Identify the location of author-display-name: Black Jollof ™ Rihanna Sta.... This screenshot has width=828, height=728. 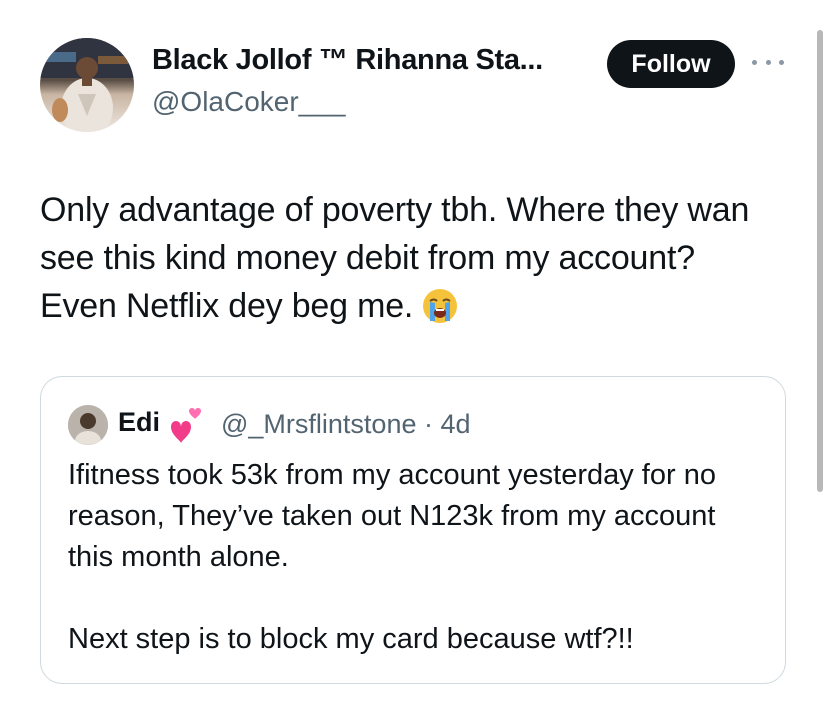
(347, 60).